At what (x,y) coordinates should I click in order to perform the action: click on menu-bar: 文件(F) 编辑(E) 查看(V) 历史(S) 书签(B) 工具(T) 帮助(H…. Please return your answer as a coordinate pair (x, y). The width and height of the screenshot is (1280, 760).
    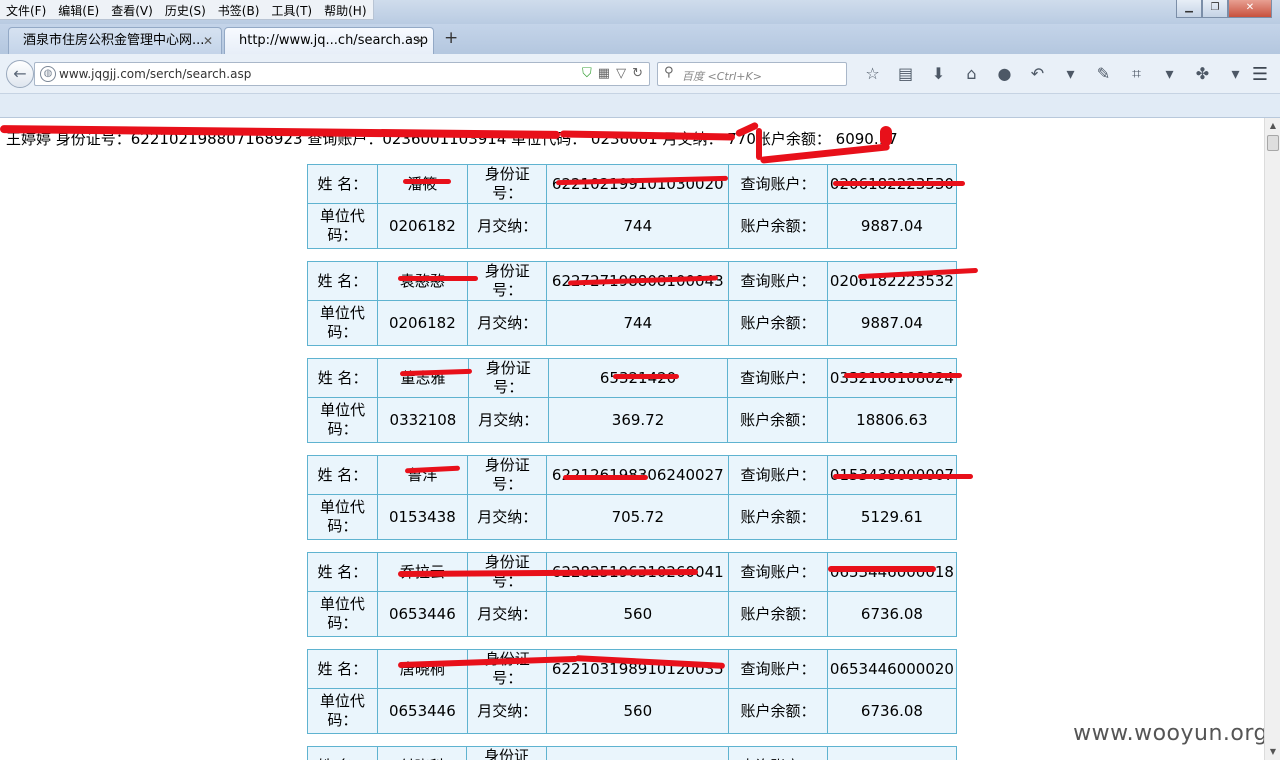
    Looking at the image, I should click on (187, 10).